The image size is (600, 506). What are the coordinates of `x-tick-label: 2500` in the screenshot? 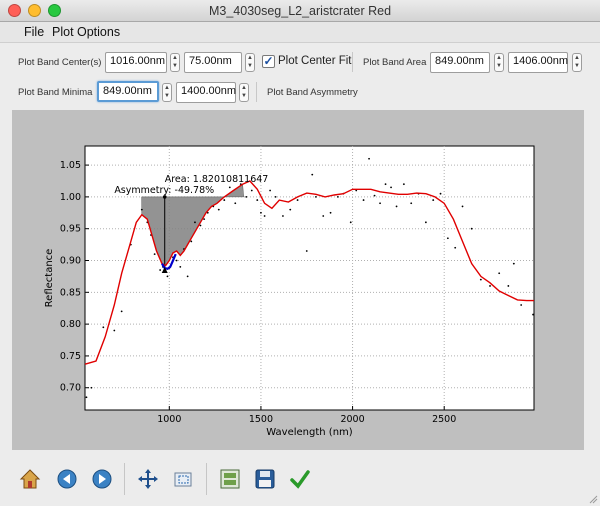 It's located at (444, 419).